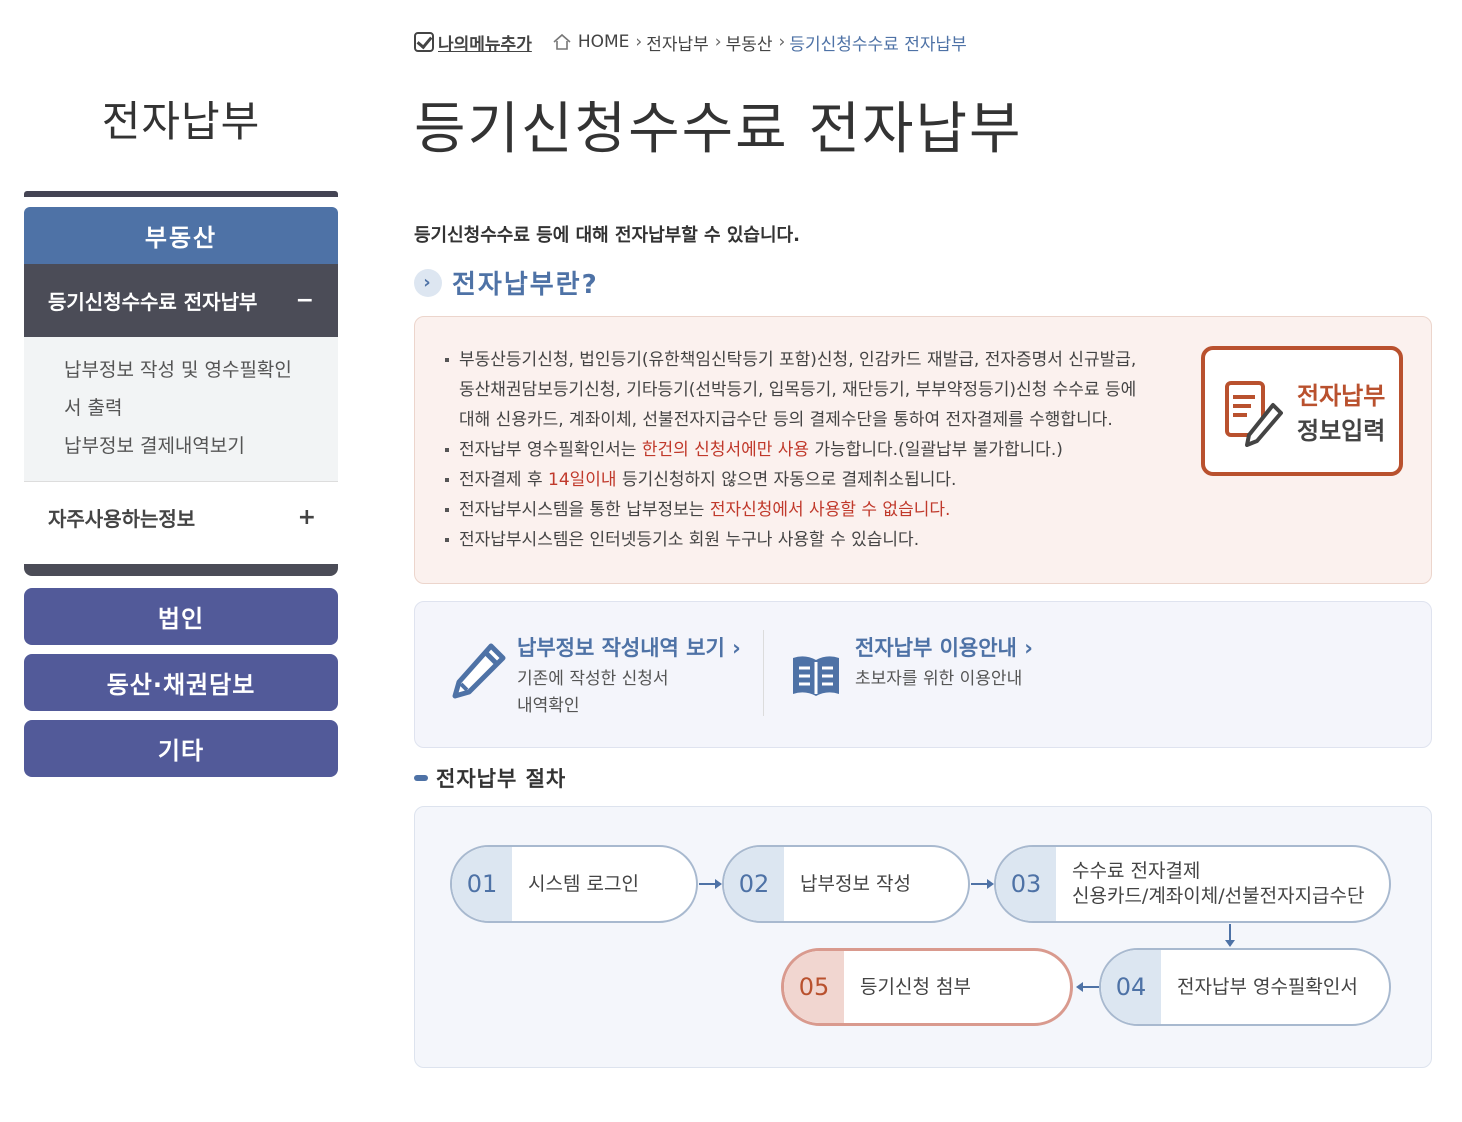  Describe the element at coordinates (786, 480) in the screenshot. I see `notice-text: 등기신청하지 않으면 자동으로 결제취소됩니다.` at that location.